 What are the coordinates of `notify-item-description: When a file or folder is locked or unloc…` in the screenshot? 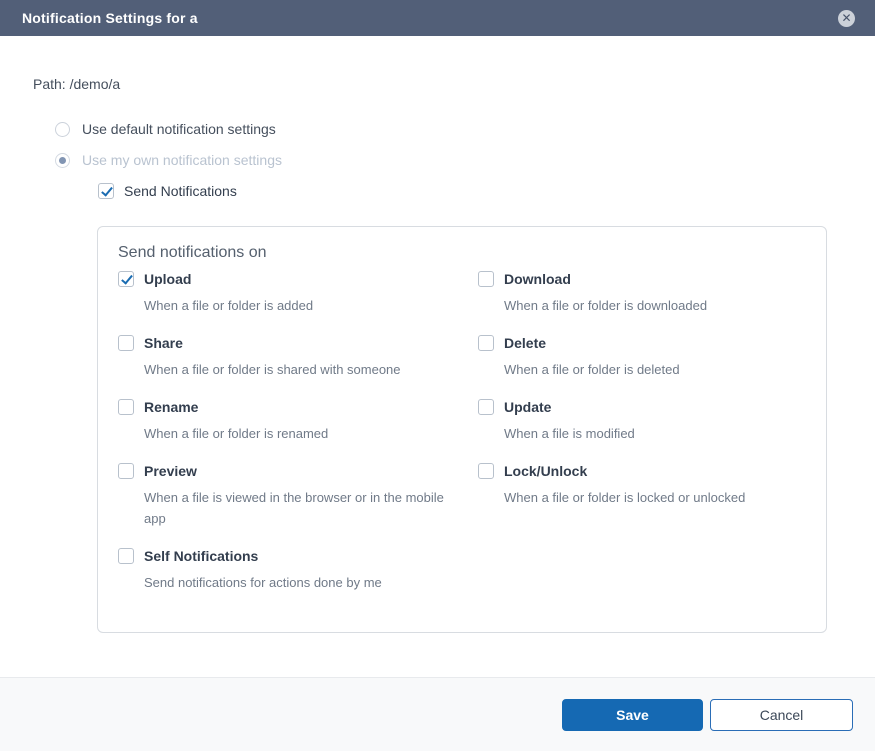 It's located at (625, 498).